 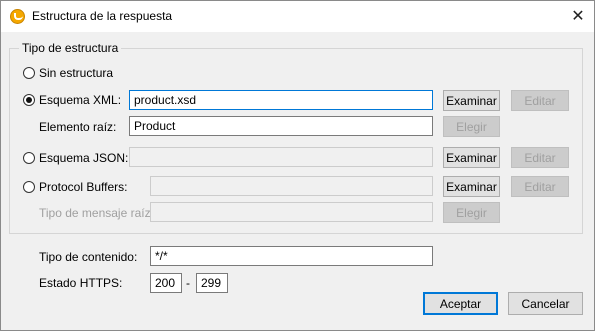 What do you see at coordinates (70, 48) in the screenshot?
I see `structure-type-group-label: Tipo de estructura` at bounding box center [70, 48].